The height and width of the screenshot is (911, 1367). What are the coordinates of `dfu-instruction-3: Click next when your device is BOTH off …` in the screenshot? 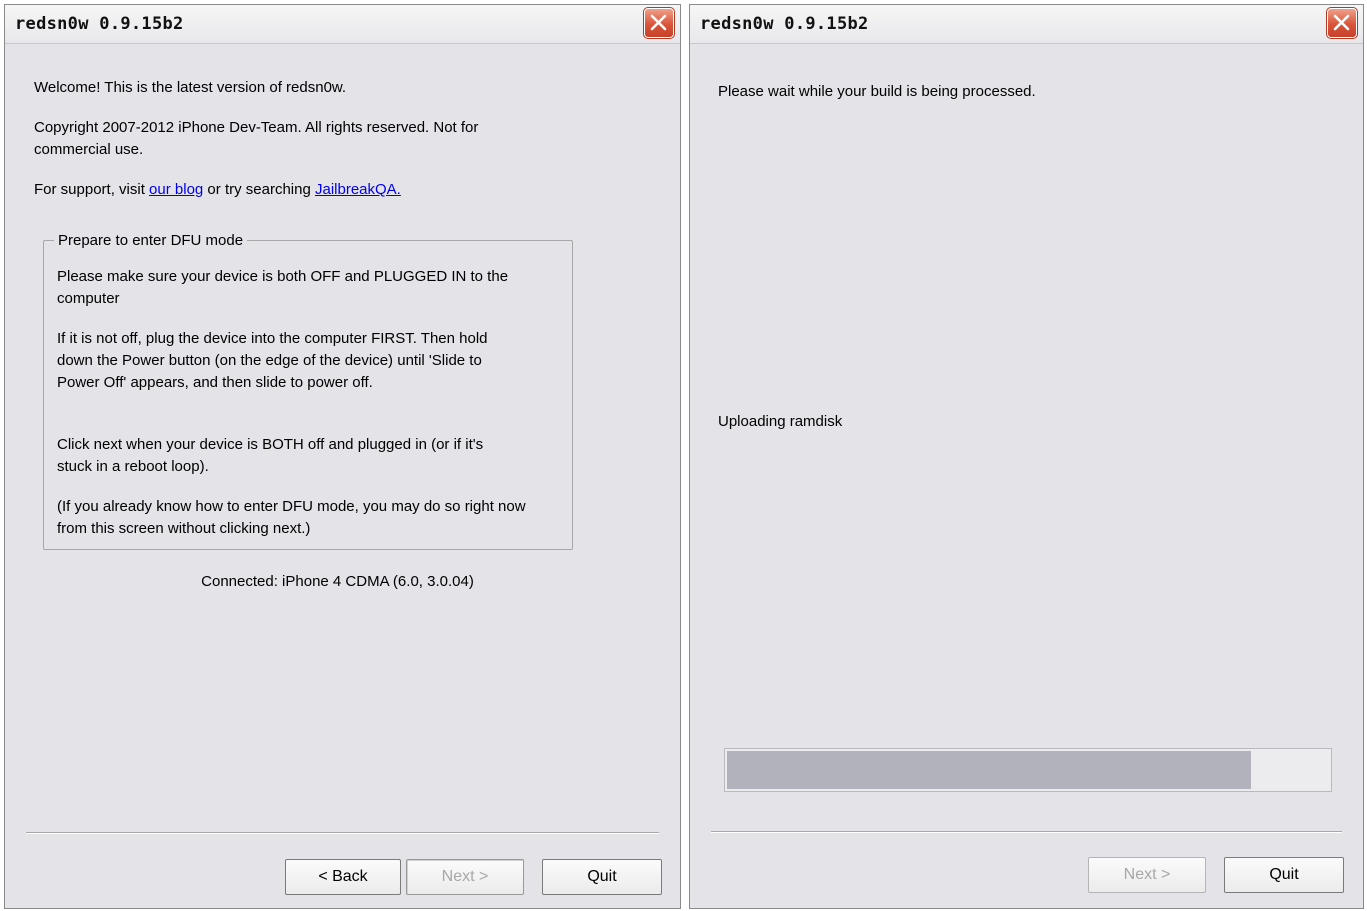 It's located at (270, 455).